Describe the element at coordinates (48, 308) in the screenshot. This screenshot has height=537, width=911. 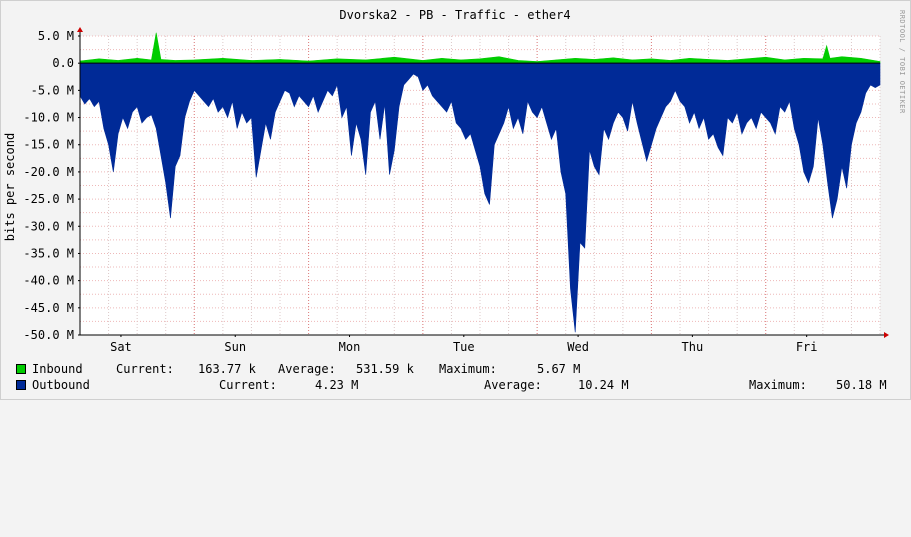
I see `y-tick-label: -45.0 M` at that location.